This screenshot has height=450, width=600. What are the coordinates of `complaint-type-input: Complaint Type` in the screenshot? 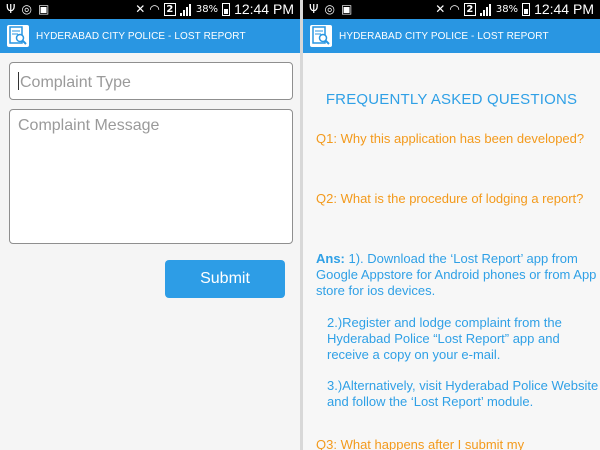 It's located at (151, 81).